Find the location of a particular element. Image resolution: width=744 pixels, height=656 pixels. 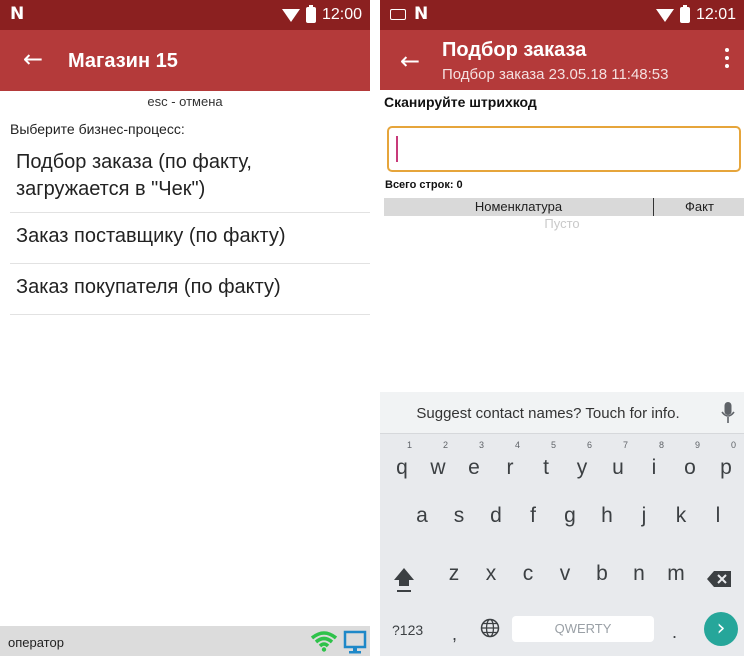

key-label: g is located at coordinates (570, 515).